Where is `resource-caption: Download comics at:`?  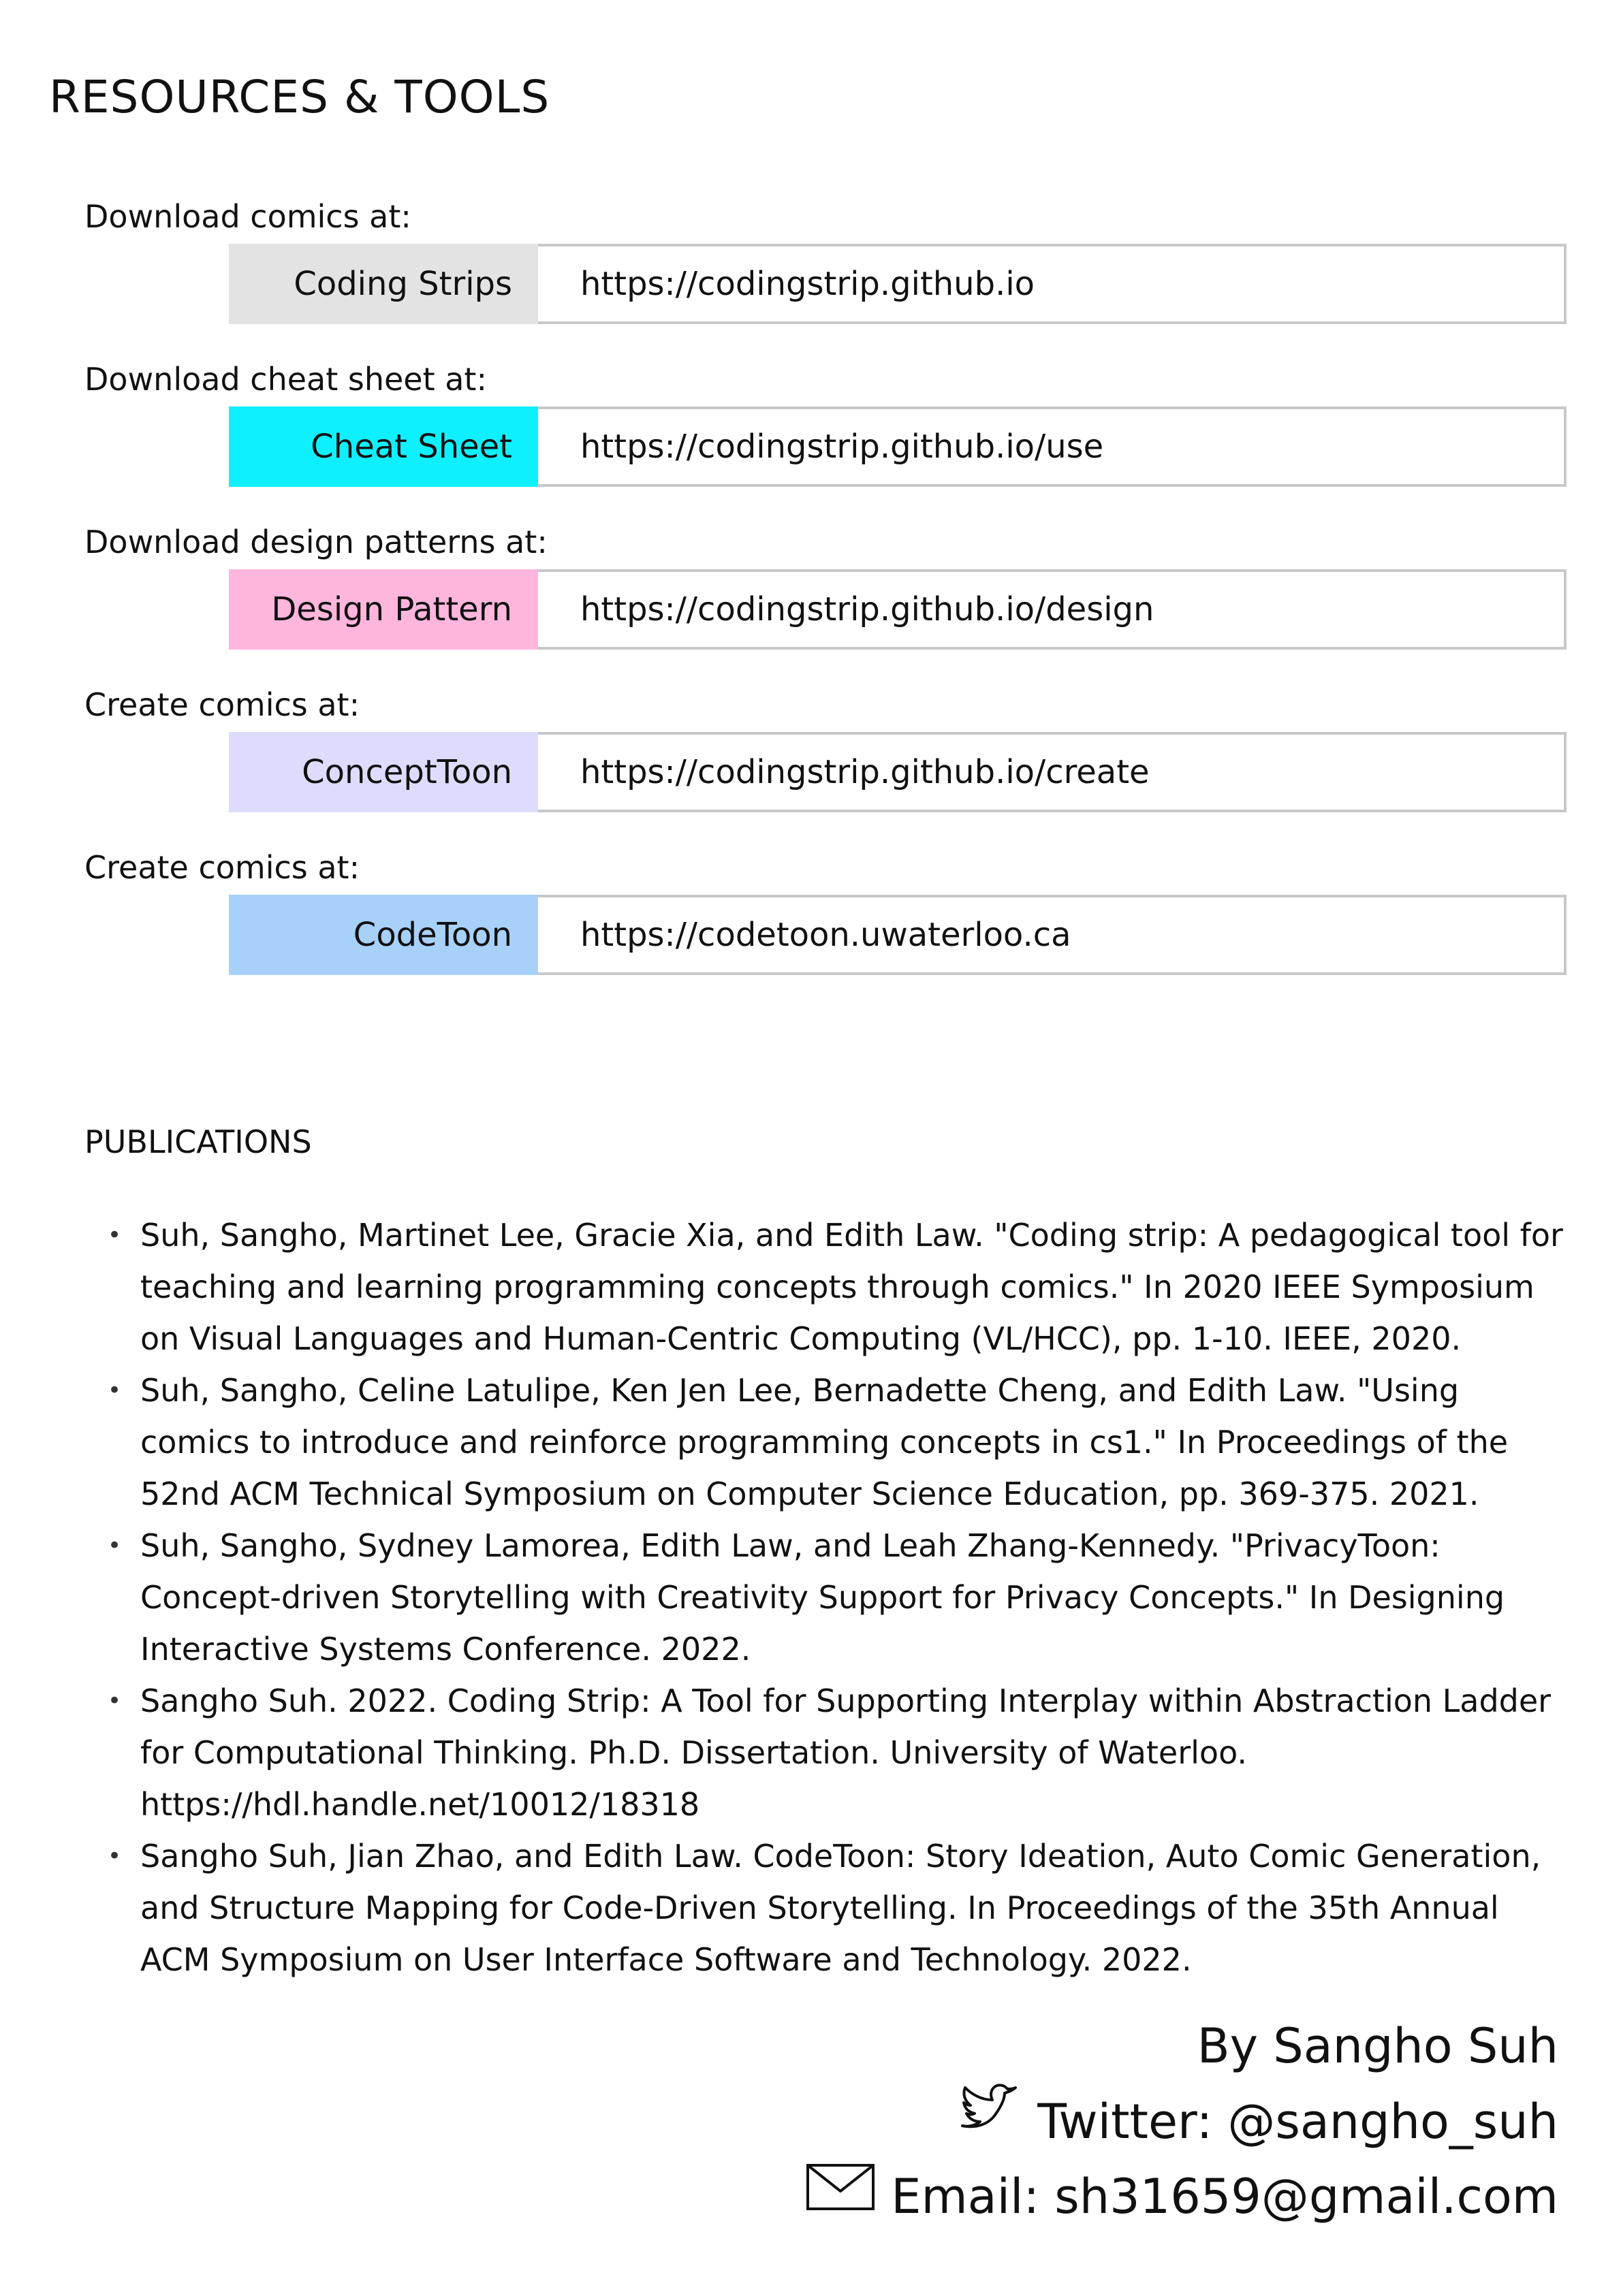 resource-caption: Download comics at: is located at coordinates (247, 216).